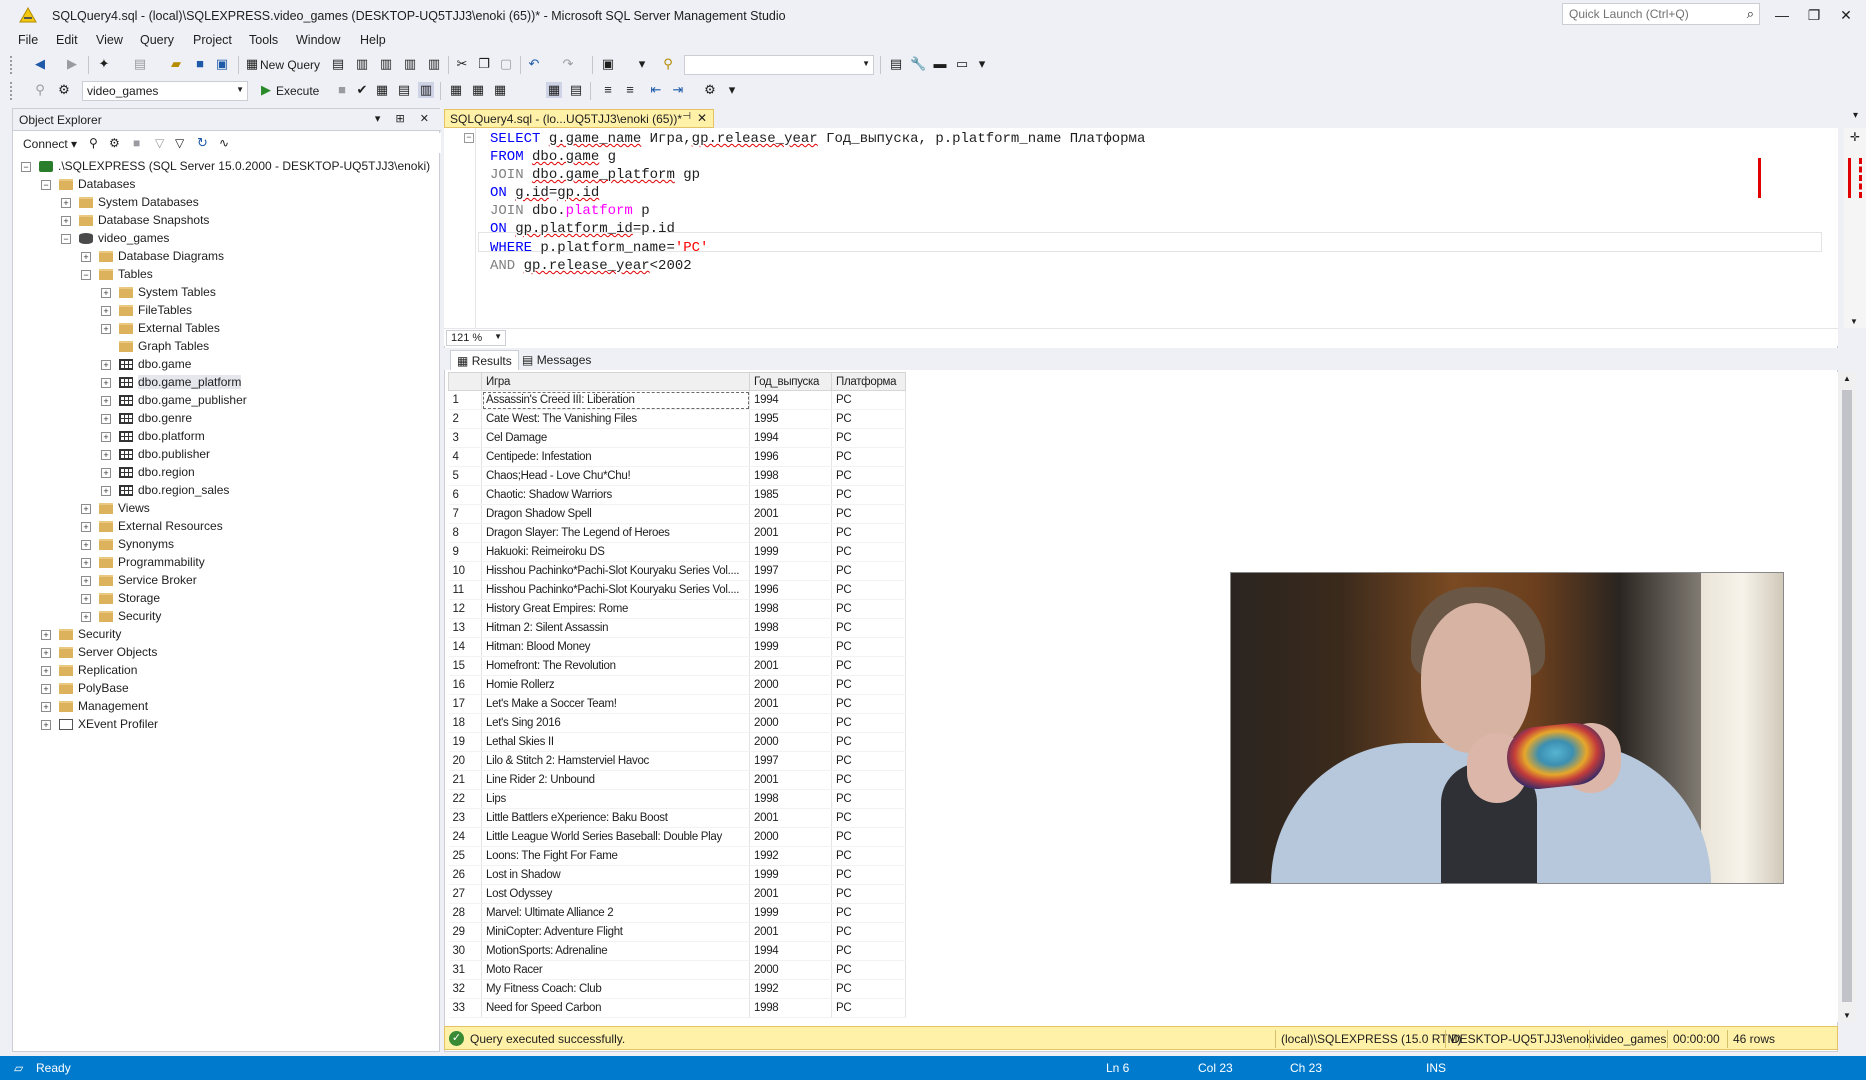 This screenshot has width=1866, height=1080. Describe the element at coordinates (165, 91) in the screenshot. I see `database-select: video_games ▼` at that location.